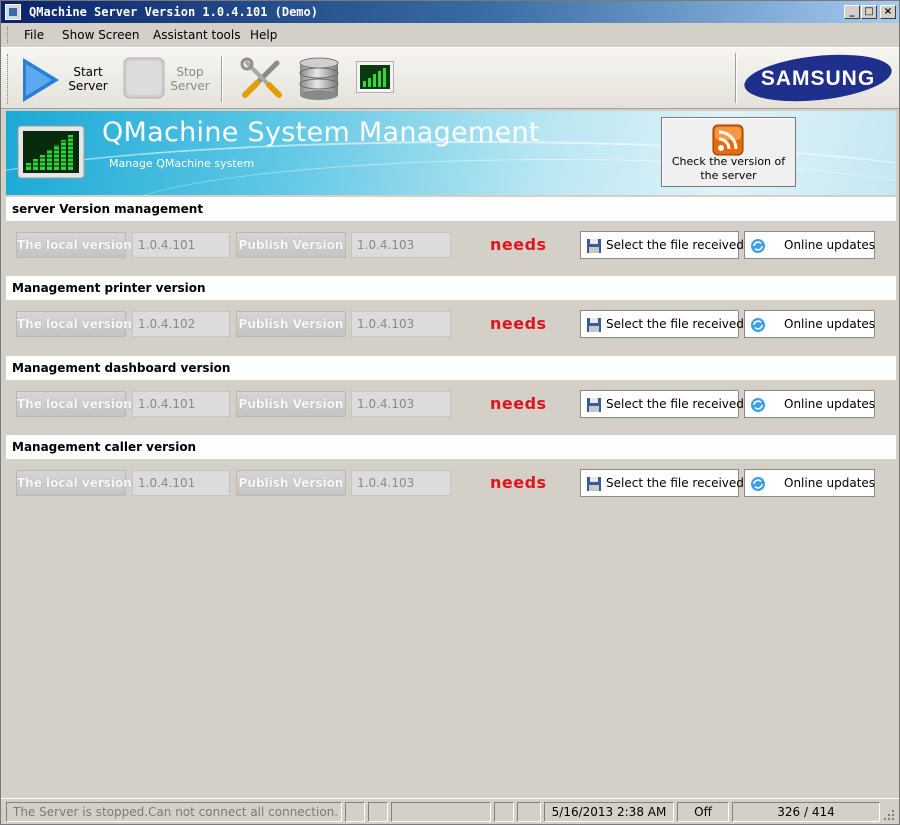 The height and width of the screenshot is (825, 900). I want to click on status-datetime: 5/16/2013 2:38 AM, so click(609, 812).